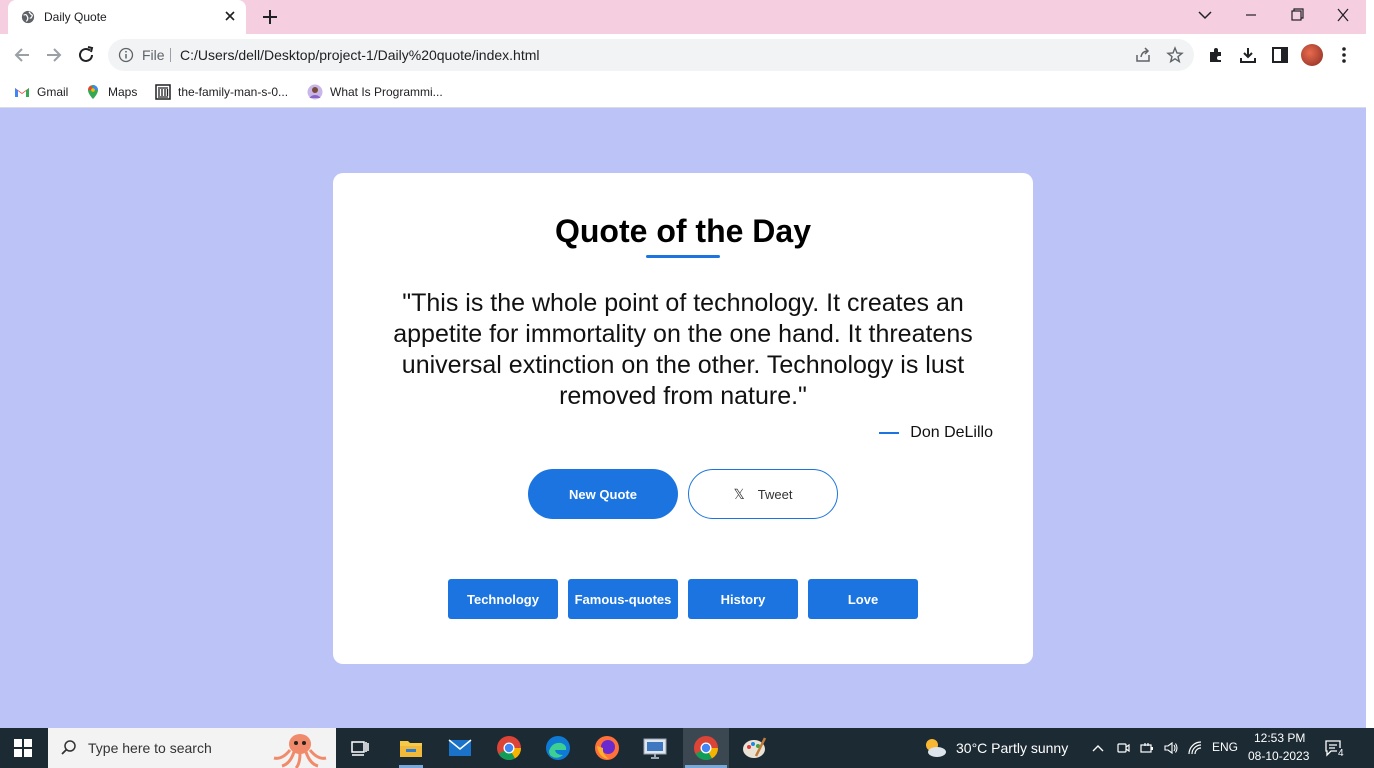 This screenshot has height=768, width=1374. I want to click on bookmark-label: Gmail, so click(53, 92).